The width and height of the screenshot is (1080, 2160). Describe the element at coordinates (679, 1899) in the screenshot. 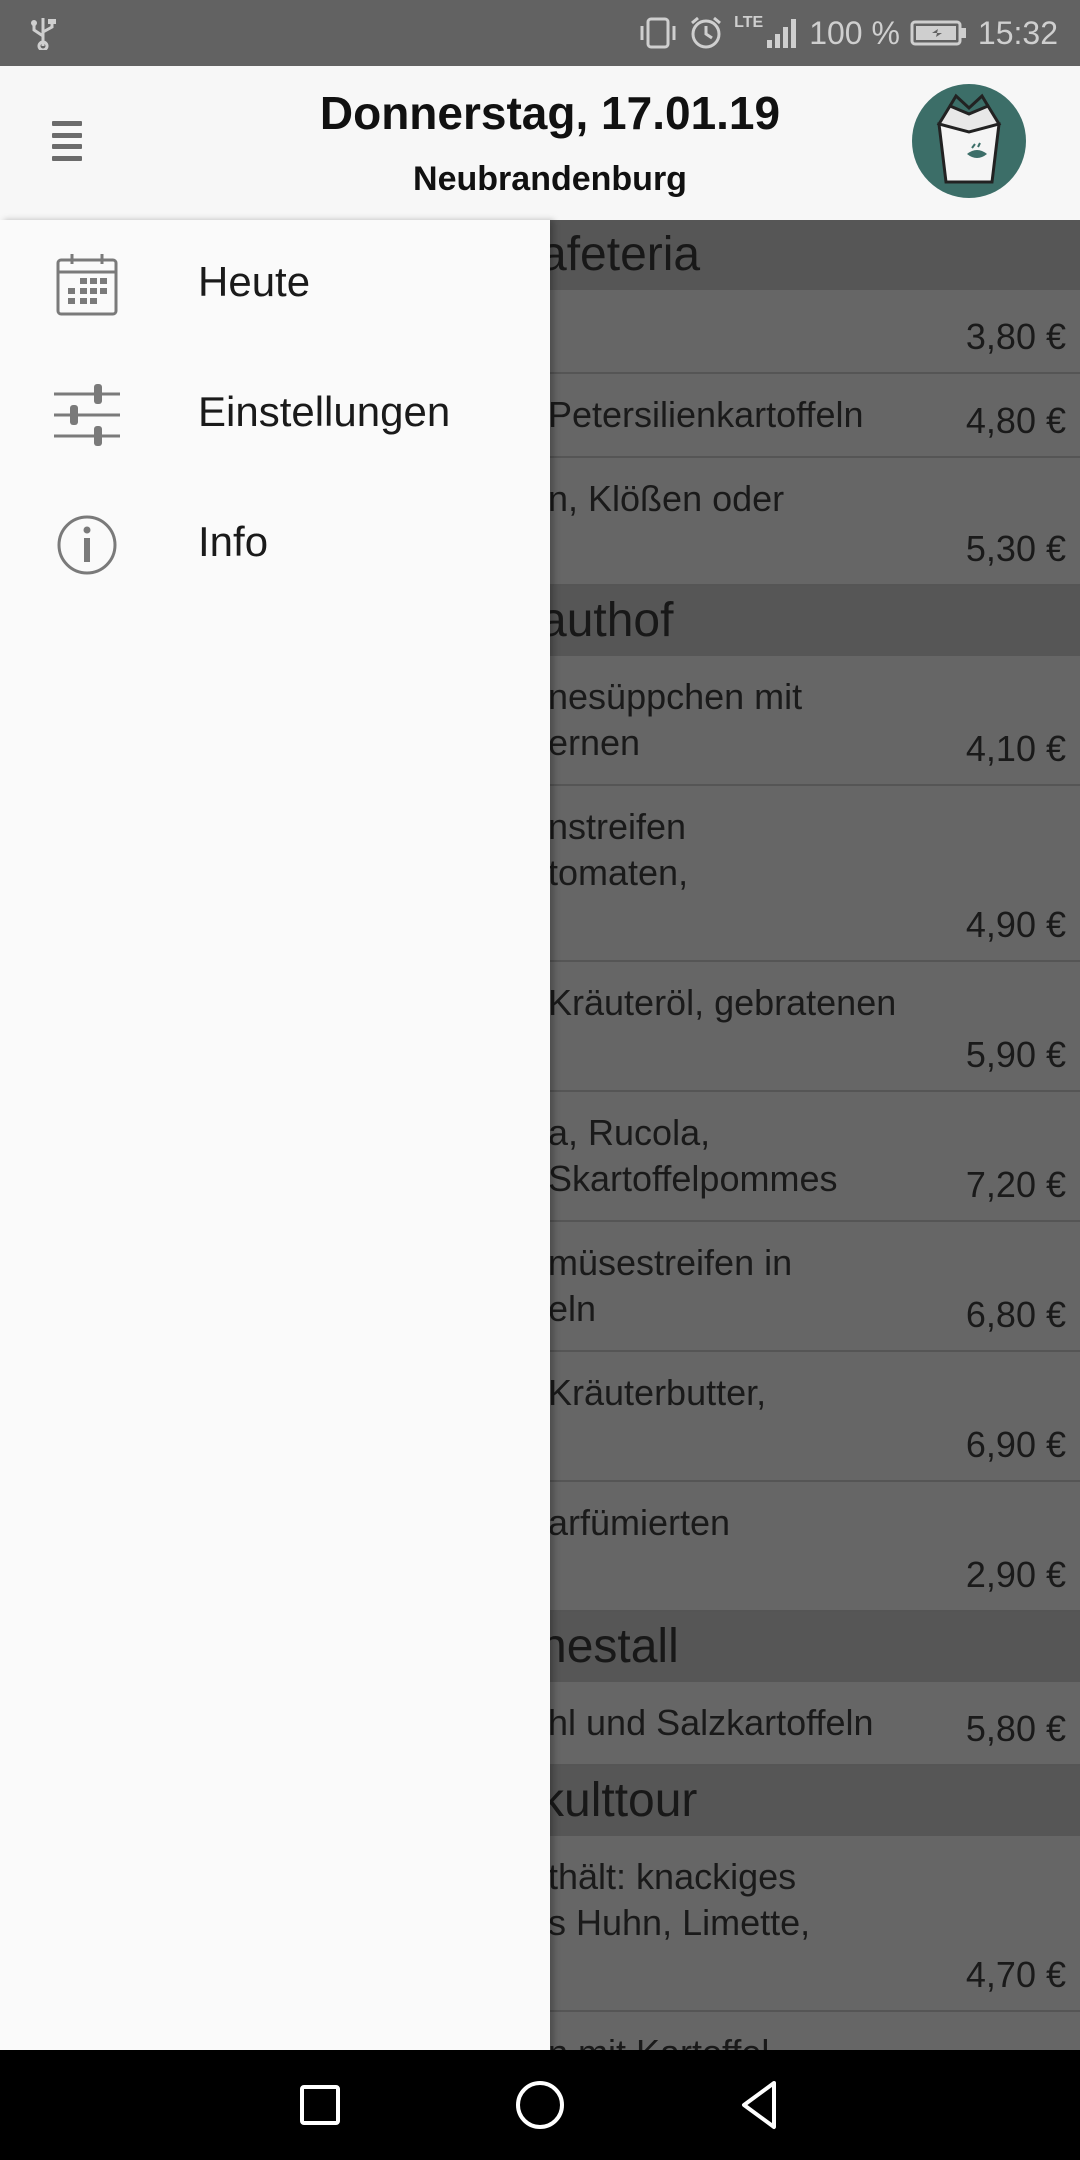

I see `menu-item-description: thält: knackiges s Huhn, Limette,` at that location.